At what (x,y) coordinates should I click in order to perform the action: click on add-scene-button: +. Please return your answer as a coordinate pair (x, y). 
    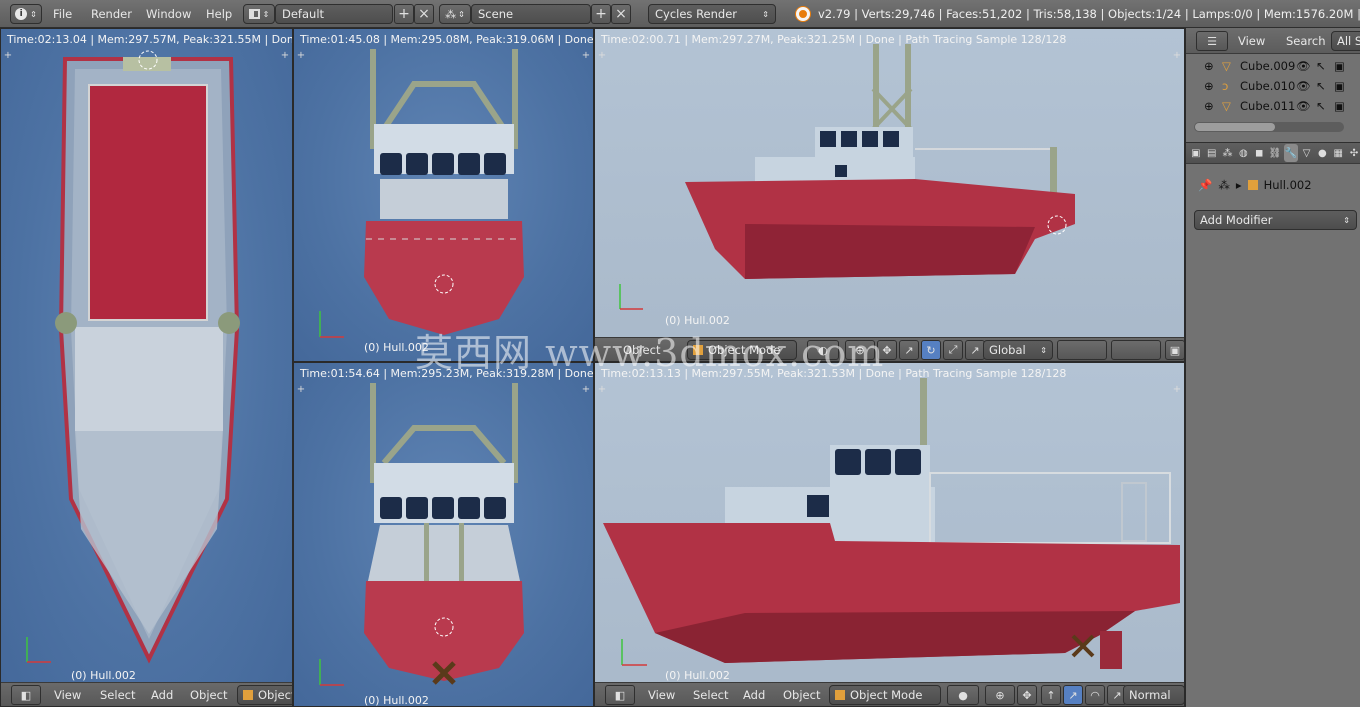
    Looking at the image, I should click on (601, 14).